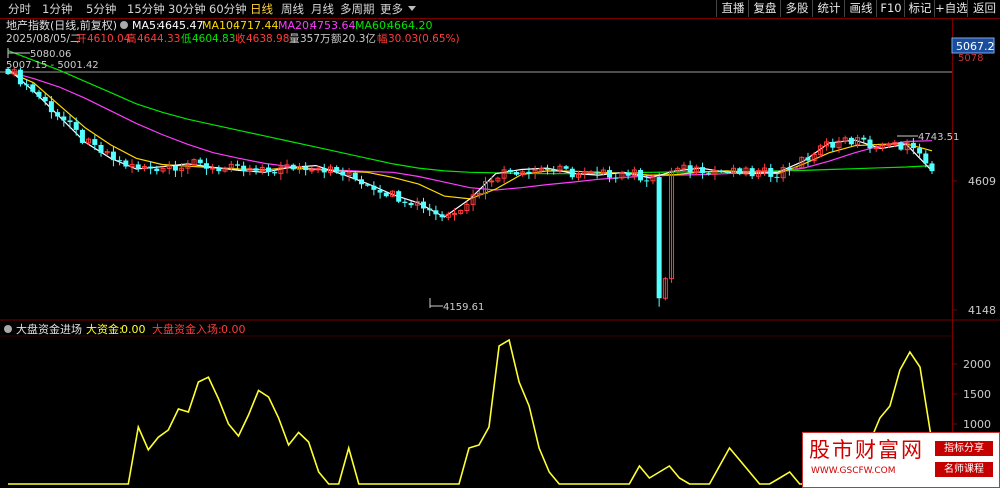 Image resolution: width=1000 pixels, height=488 pixels. What do you see at coordinates (261, 9) in the screenshot?
I see `period-tab-daily: 日线` at bounding box center [261, 9].